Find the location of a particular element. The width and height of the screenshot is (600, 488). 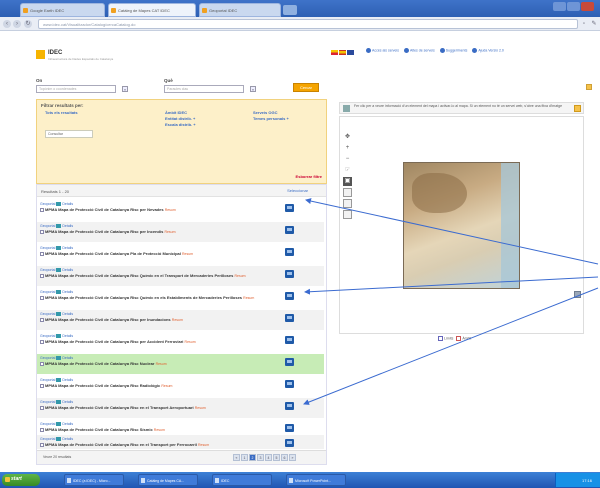

page-5-button: 5 is located at coordinates (276, 457).